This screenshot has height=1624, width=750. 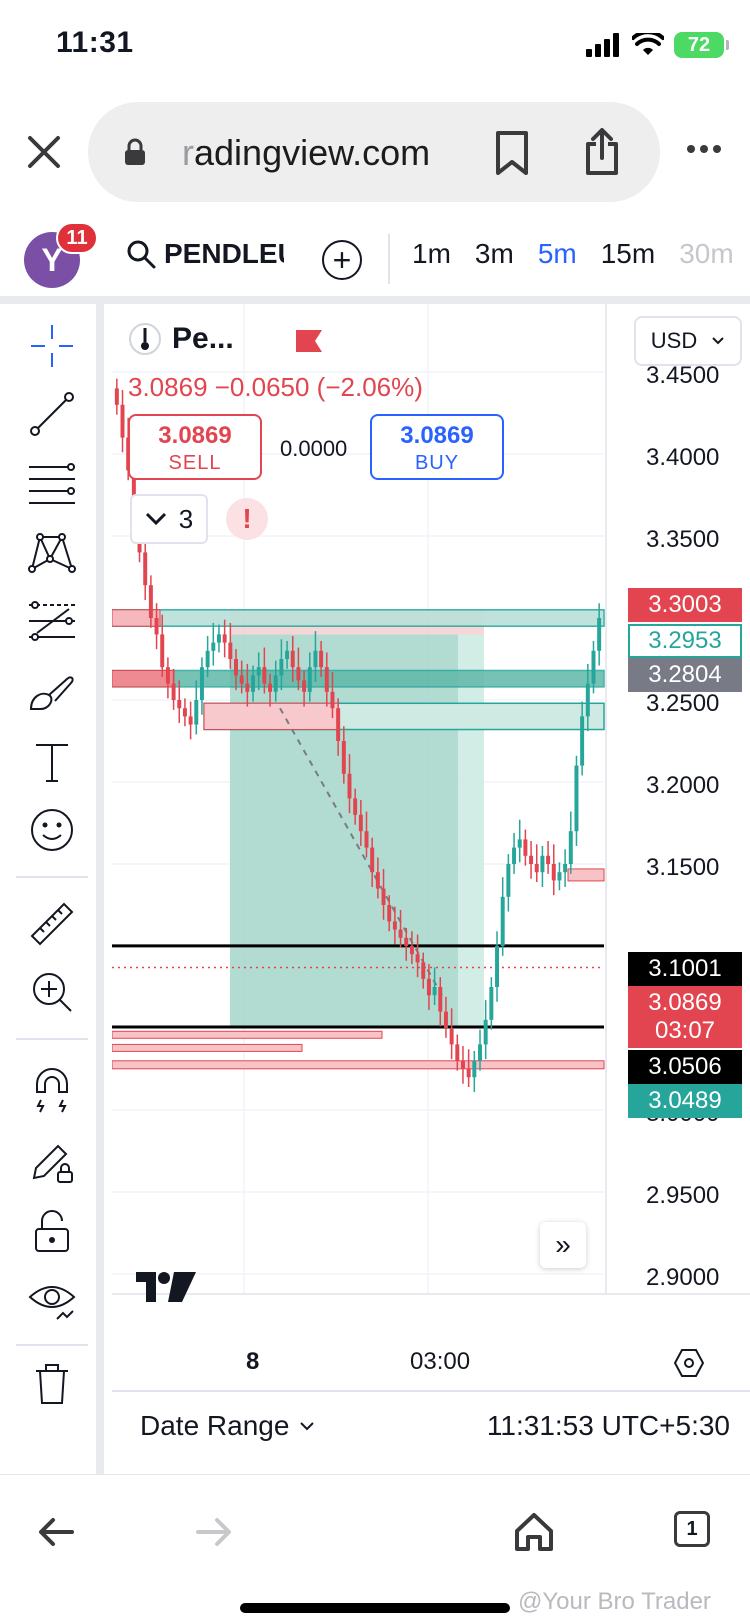 I want to click on status-bar: 11:31 72, so click(x=375, y=46).